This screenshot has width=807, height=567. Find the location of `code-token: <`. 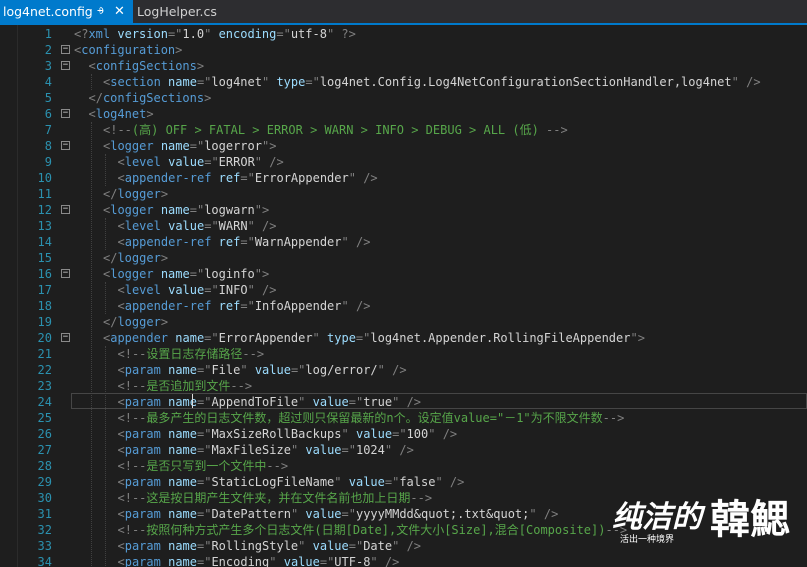

code-token: < is located at coordinates (121, 402).